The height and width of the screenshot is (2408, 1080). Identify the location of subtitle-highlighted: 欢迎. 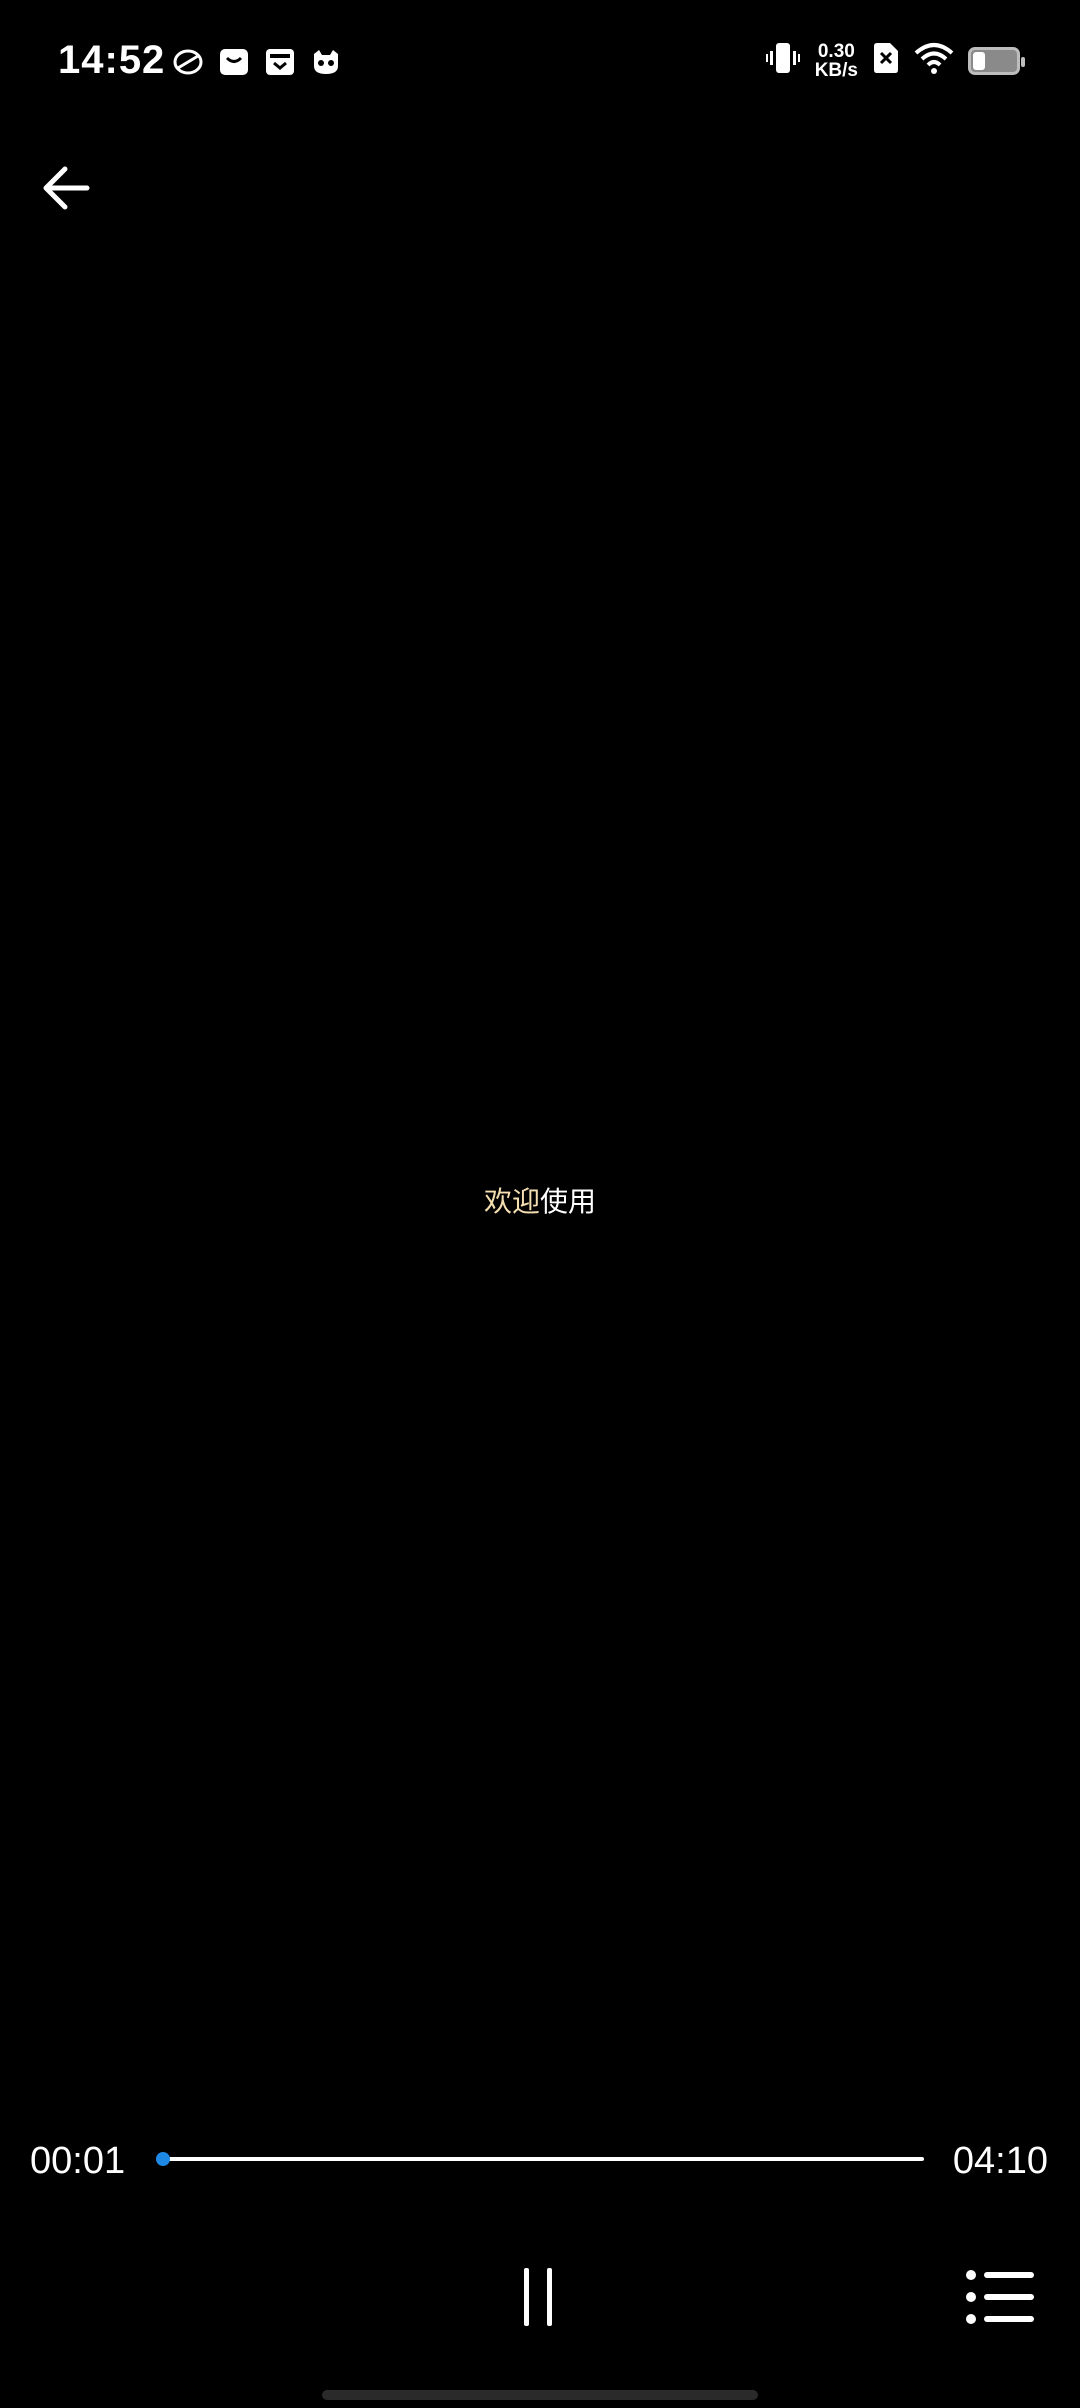
(511, 1201).